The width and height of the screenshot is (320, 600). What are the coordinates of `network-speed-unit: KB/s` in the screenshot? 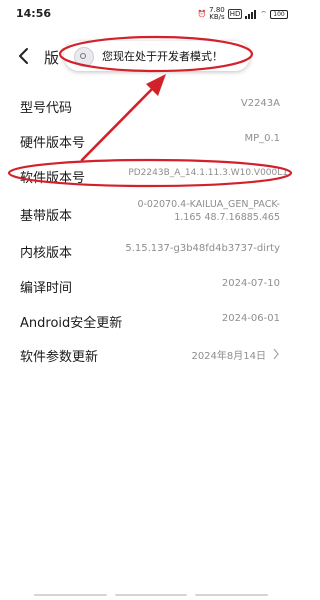 It's located at (217, 17).